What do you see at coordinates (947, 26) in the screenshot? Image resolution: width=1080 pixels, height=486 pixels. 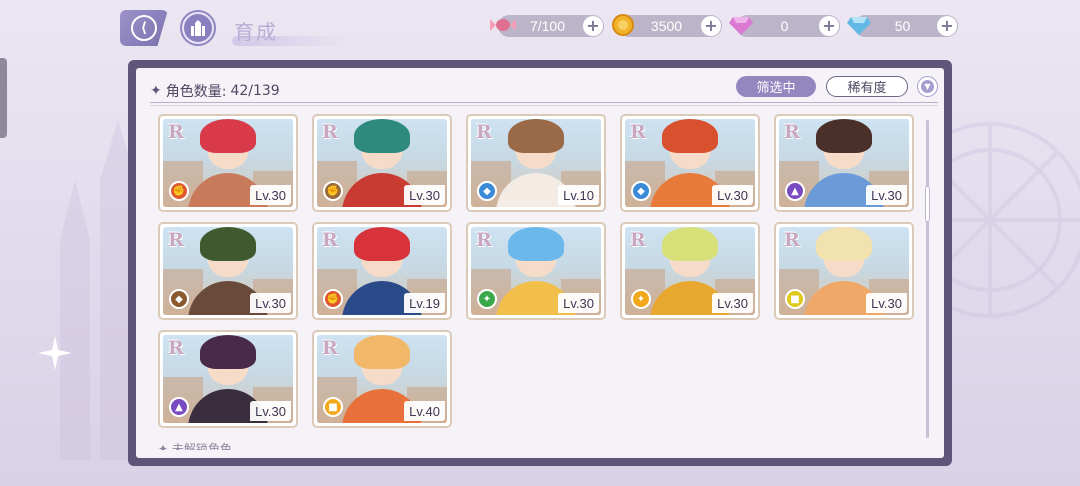 I see `add-blue-gem-button: +` at bounding box center [947, 26].